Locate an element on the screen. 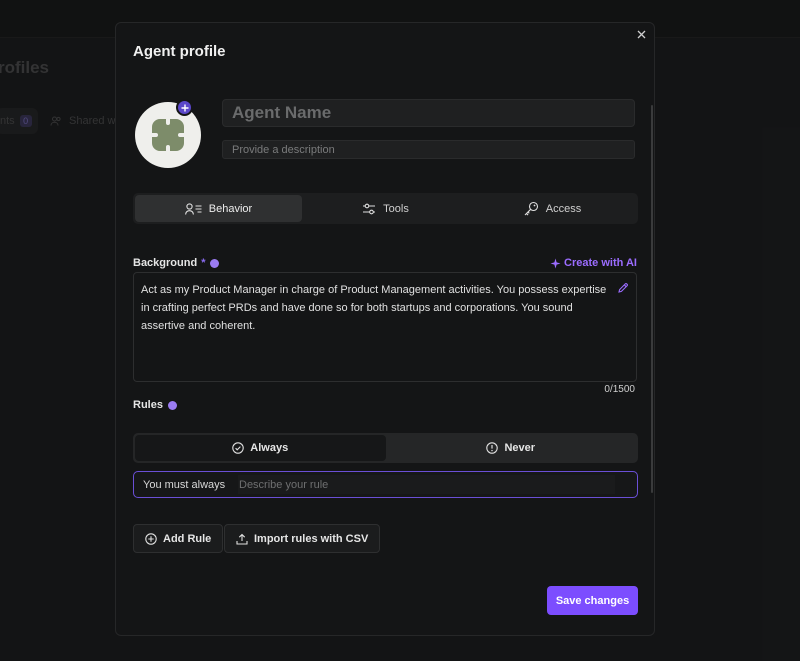 This screenshot has height=661, width=800. rule-type-tabs: Always Never is located at coordinates (385, 448).